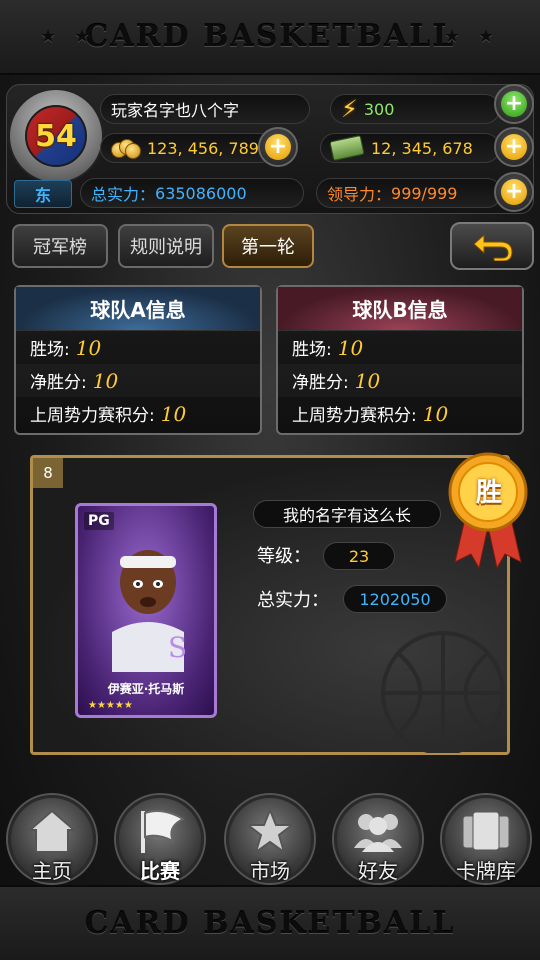 Image resolution: width=540 pixels, height=960 pixels. What do you see at coordinates (268, 246) in the screenshot?
I see `tab-round-one: 第一轮` at bounding box center [268, 246].